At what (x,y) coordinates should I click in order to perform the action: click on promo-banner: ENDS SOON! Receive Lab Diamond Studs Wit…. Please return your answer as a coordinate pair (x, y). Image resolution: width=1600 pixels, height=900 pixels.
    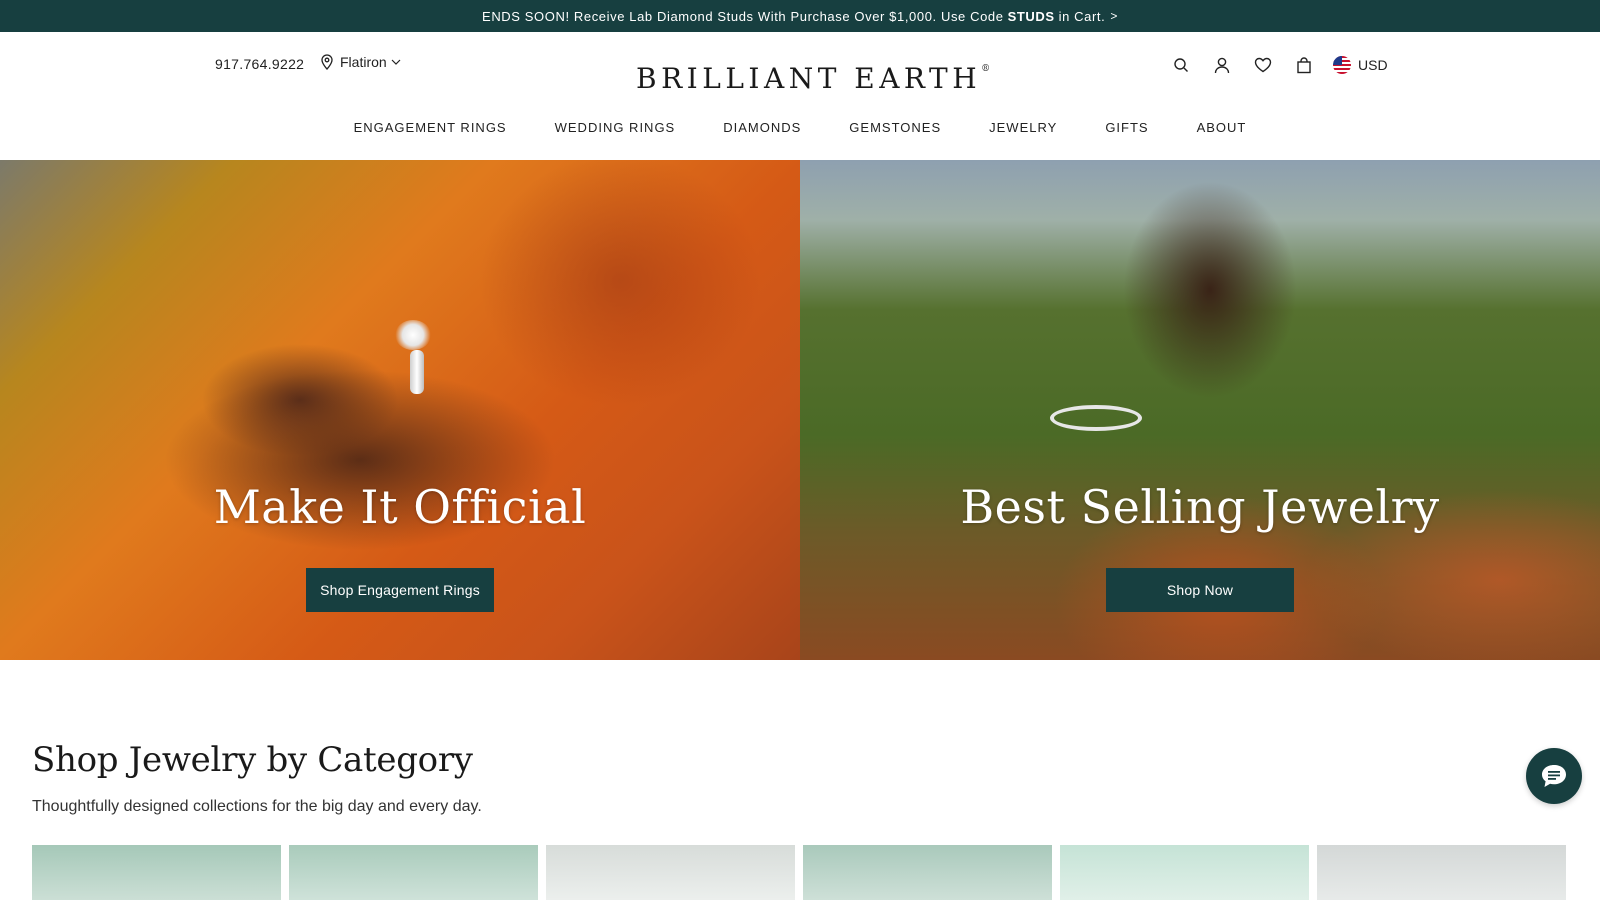
    Looking at the image, I should click on (800, 16).